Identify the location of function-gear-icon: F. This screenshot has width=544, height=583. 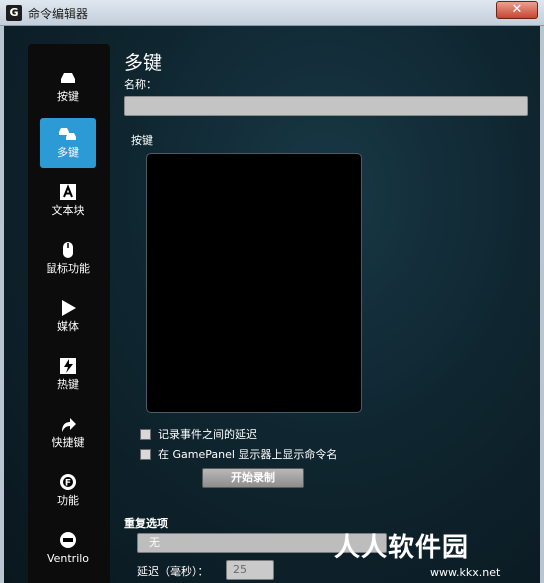
(68, 480).